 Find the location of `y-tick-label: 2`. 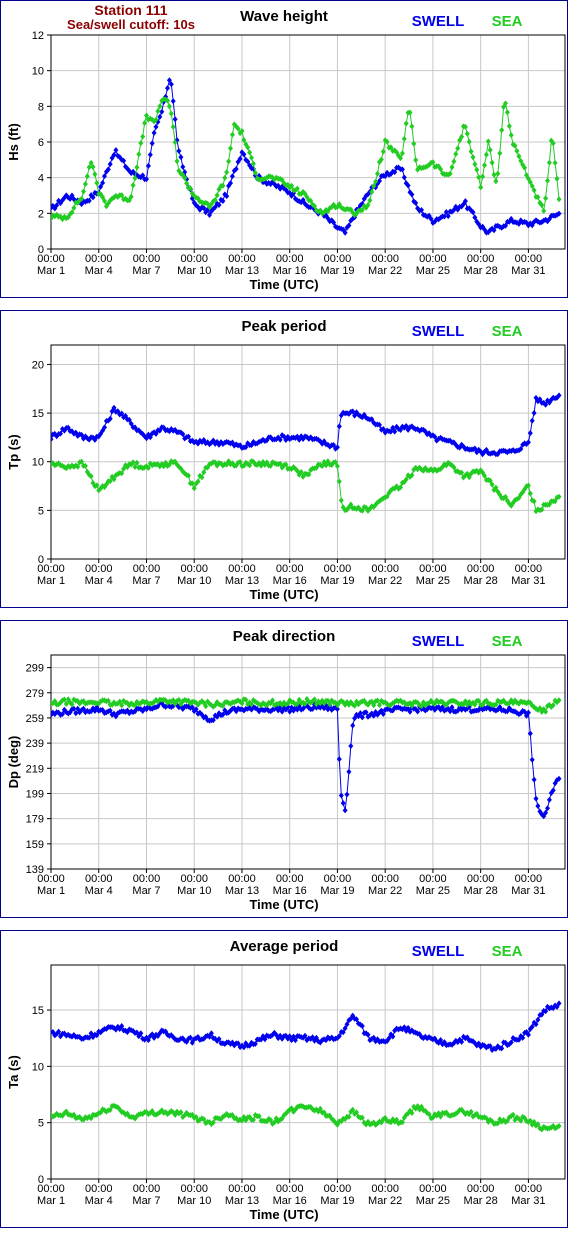

y-tick-label: 2 is located at coordinates (41, 214).